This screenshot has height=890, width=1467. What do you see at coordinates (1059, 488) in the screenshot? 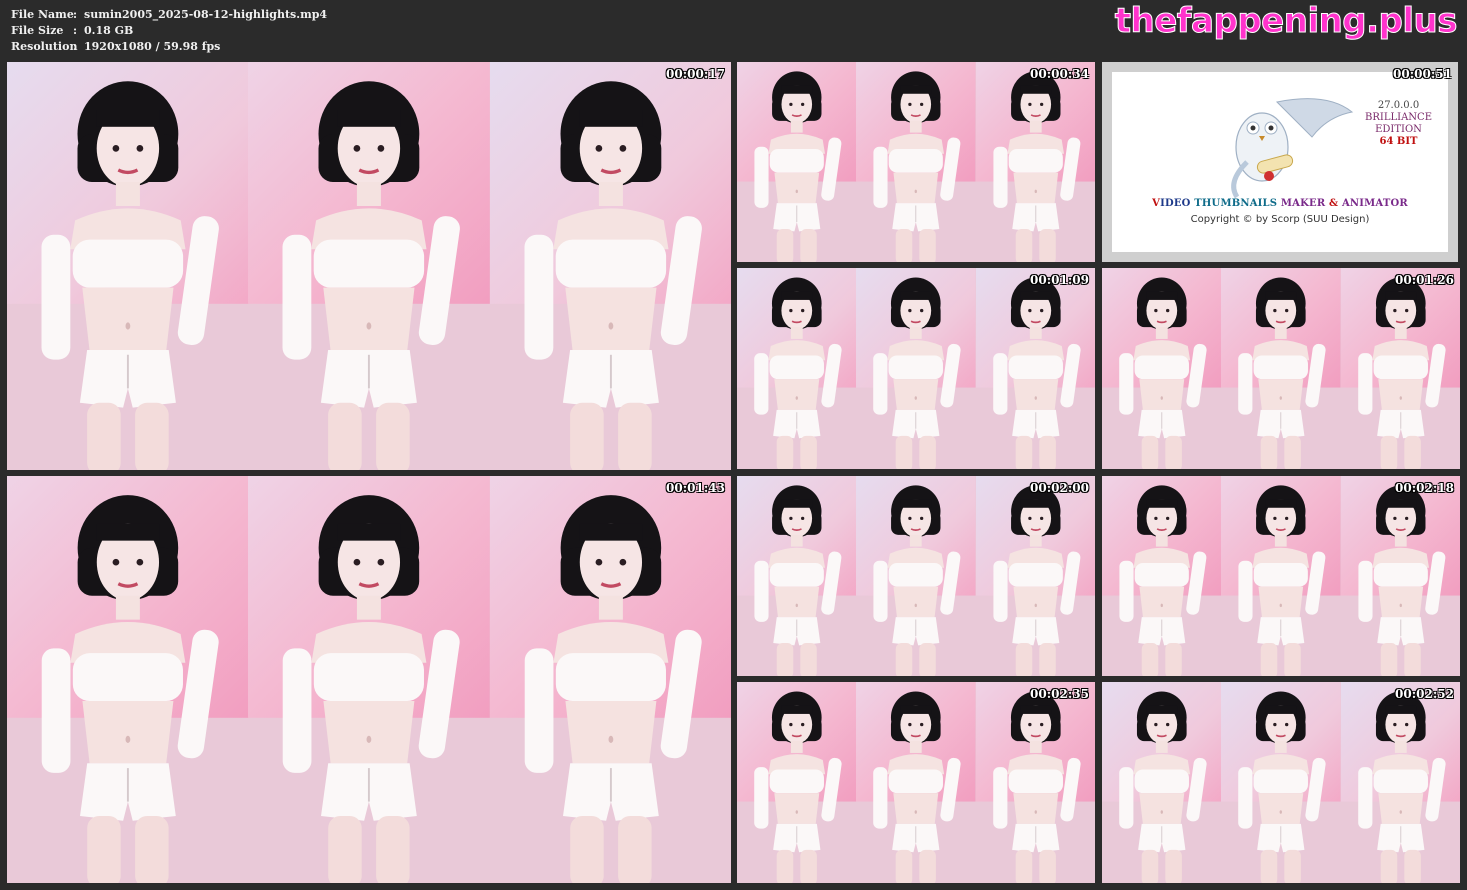
I see `timestamp: 00:02:00` at bounding box center [1059, 488].